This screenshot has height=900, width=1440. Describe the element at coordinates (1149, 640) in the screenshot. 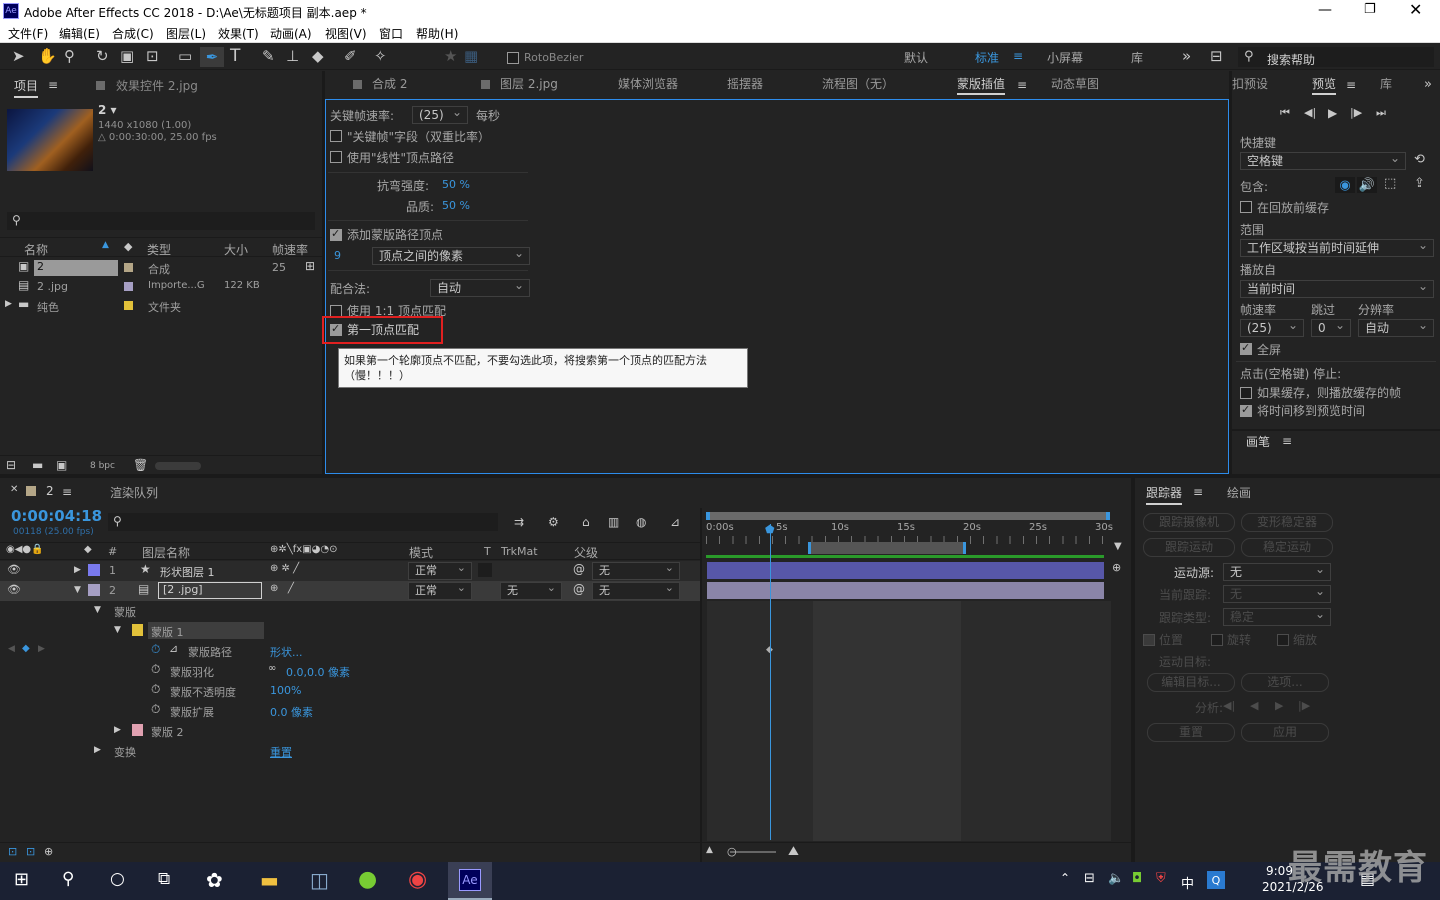

I see `position-checkbox` at that location.